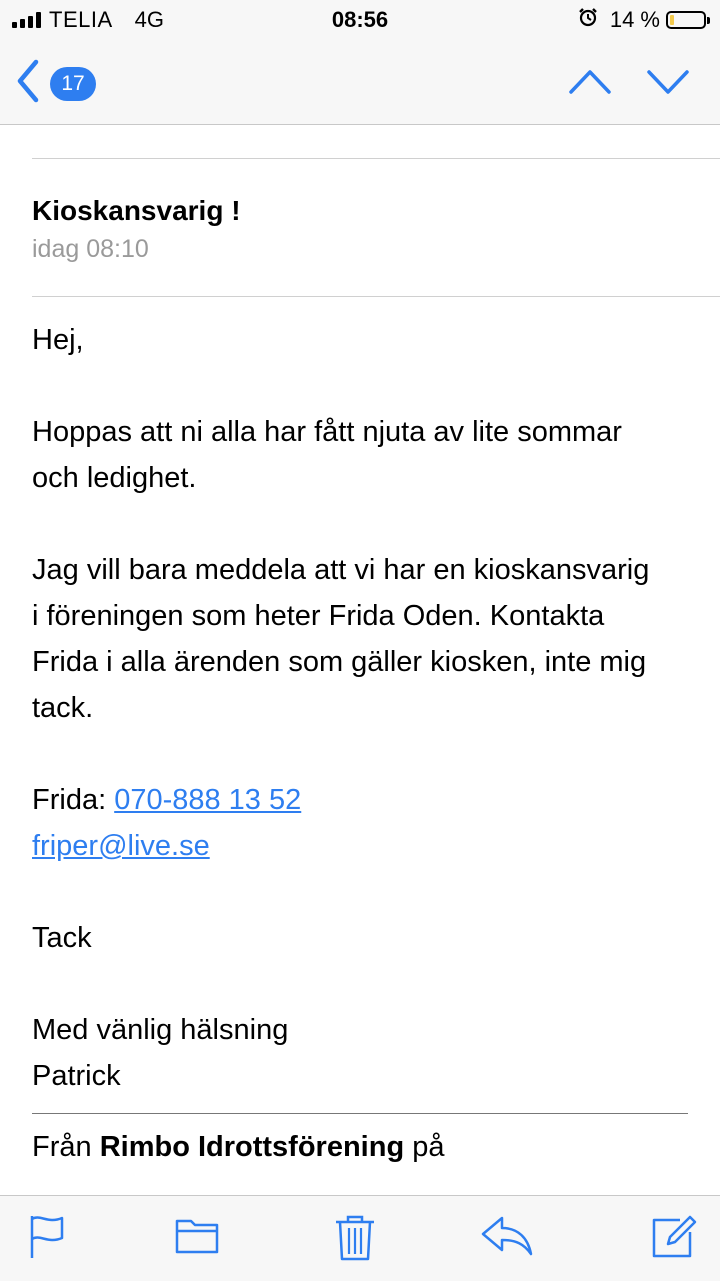 The width and height of the screenshot is (720, 1281). I want to click on footer-text: Från Rimbo Idrottsförening på, so click(362, 1147).